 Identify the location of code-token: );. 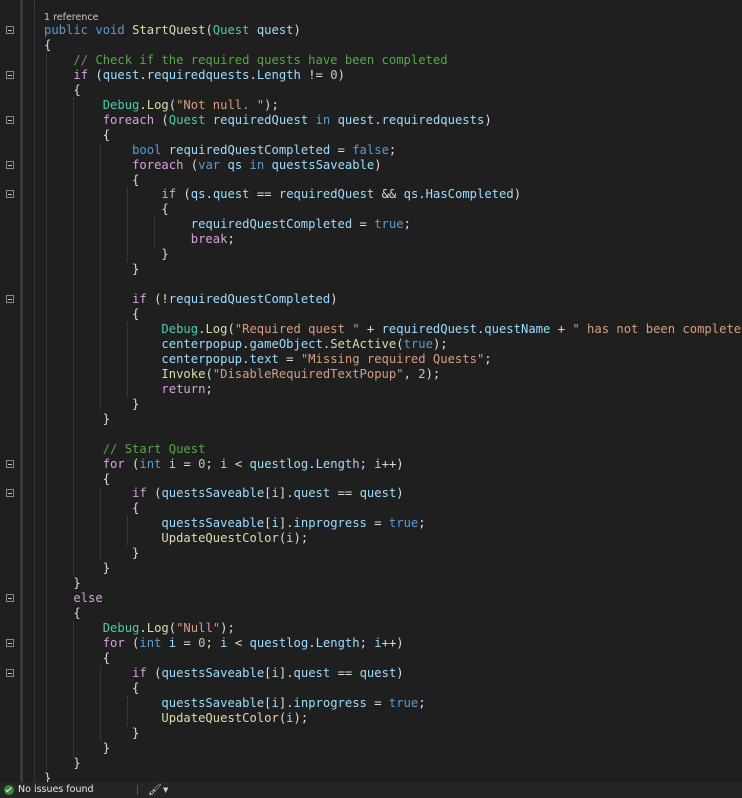
(440, 343).